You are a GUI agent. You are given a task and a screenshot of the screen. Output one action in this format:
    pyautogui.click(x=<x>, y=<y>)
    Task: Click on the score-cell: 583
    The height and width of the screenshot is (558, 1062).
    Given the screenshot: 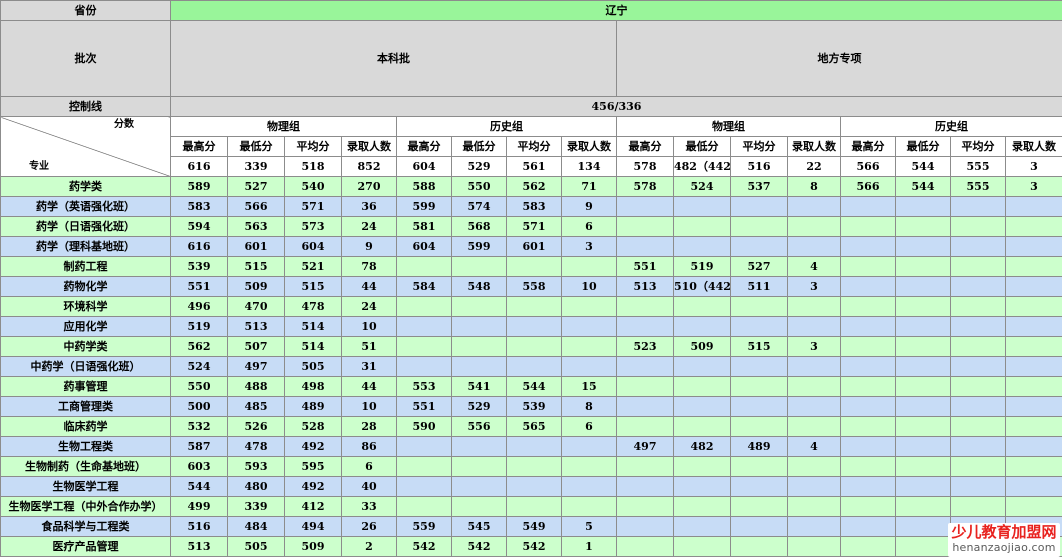 What is the action you would take?
    pyautogui.click(x=199, y=206)
    